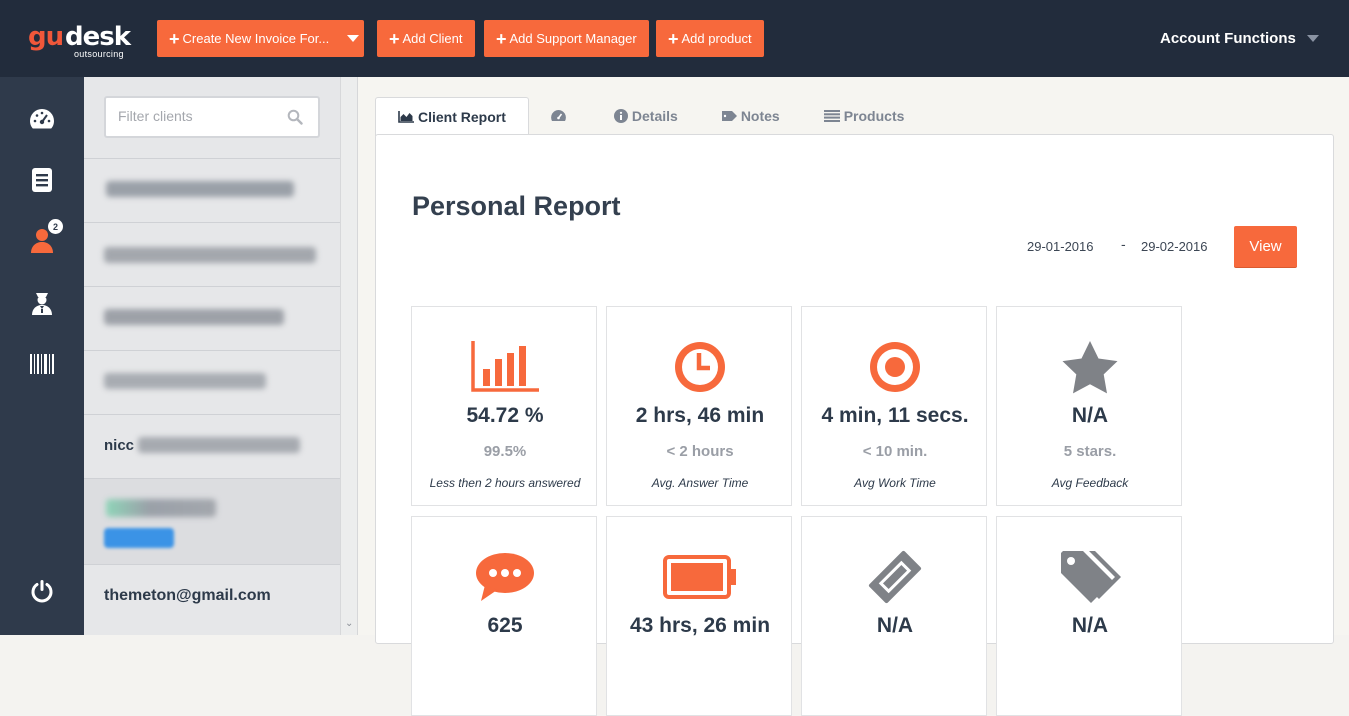 This screenshot has width=1349, height=716. I want to click on stat-card-feedback: N/A 5 stars. Avg Feedback, so click(1089, 406).